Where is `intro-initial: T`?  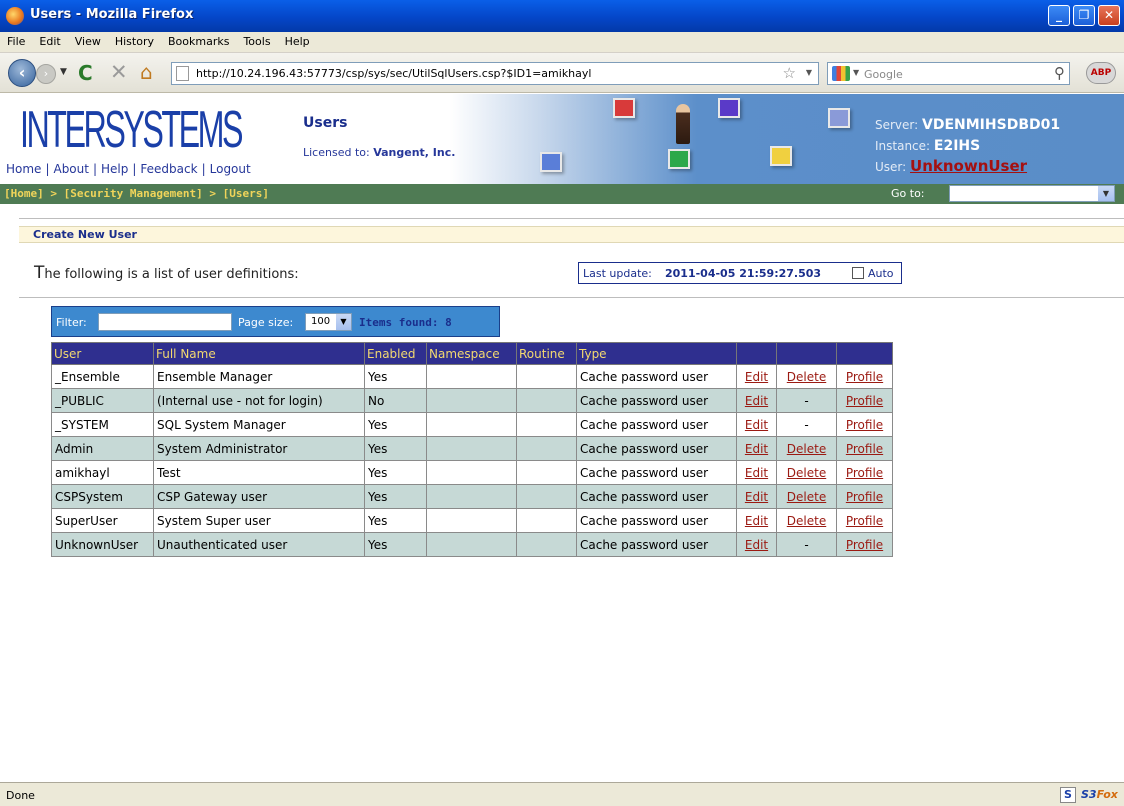
intro-initial: T is located at coordinates (39, 273).